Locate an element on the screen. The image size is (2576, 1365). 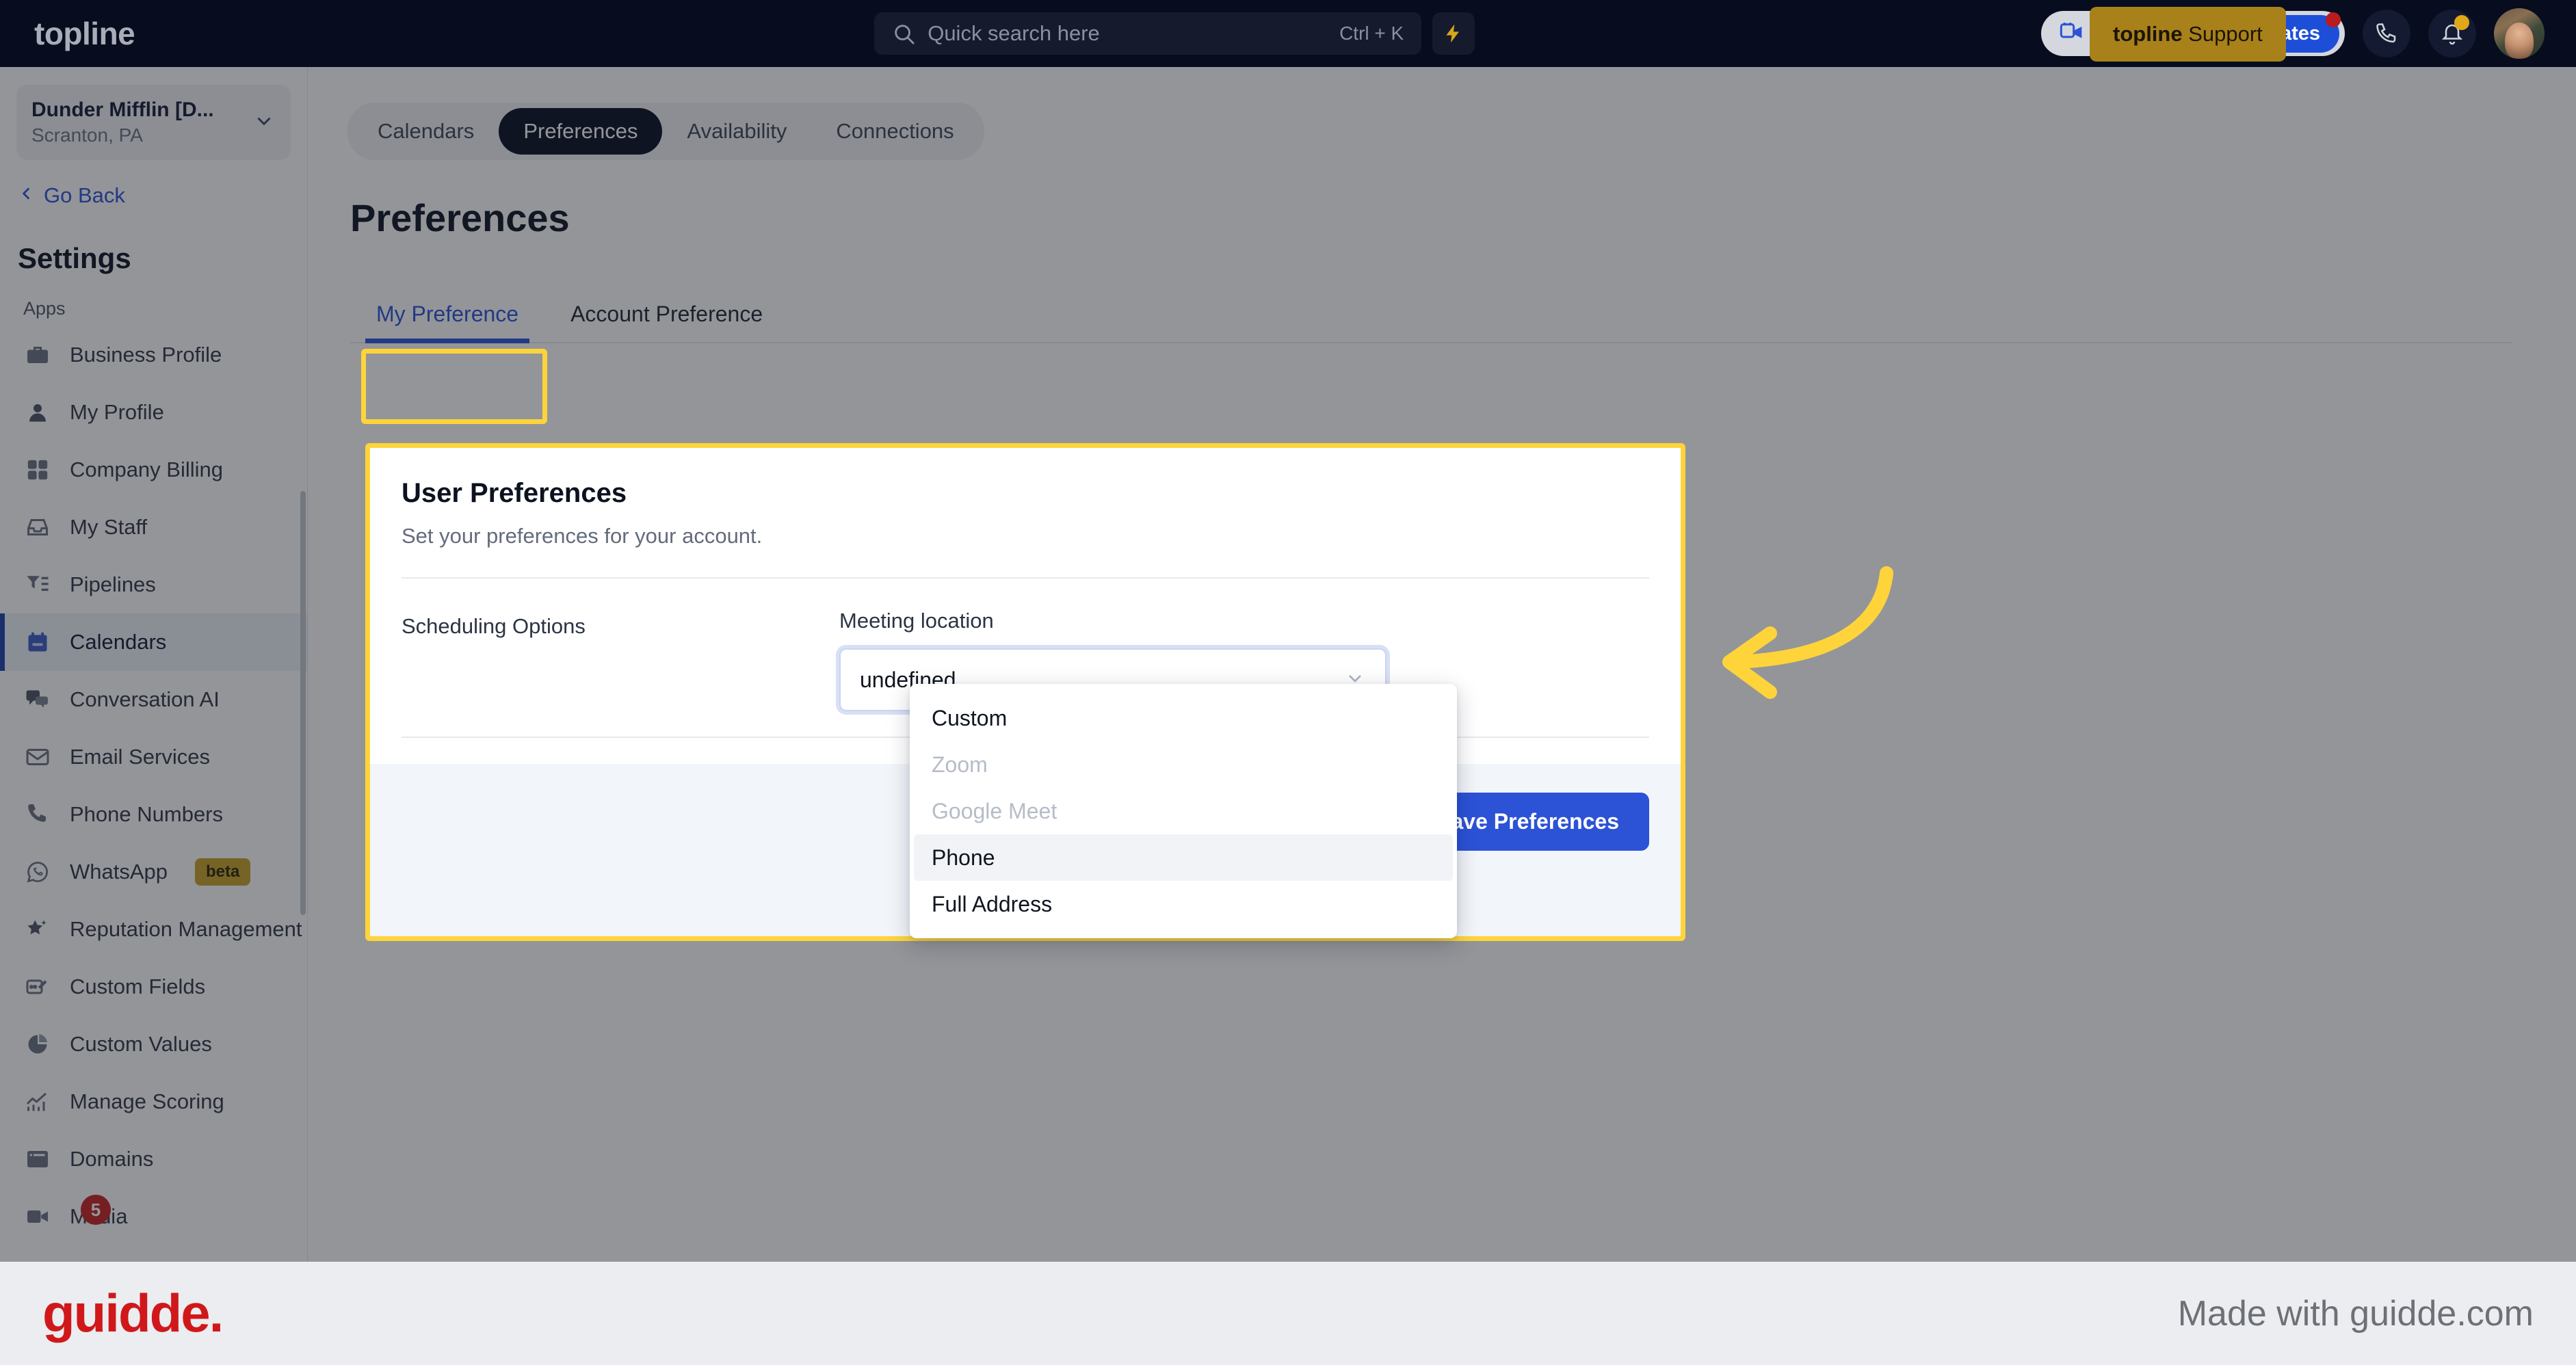
sidebar-item-conversation-ai: Conversation AI is located at coordinates (153, 699).